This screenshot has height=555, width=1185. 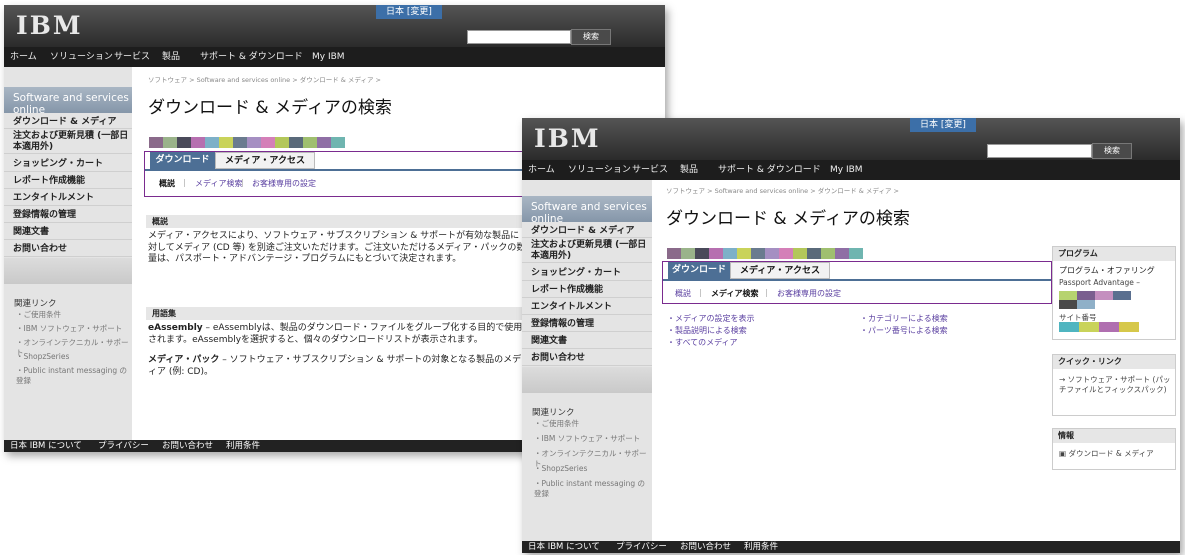 I want to click on footer: 日本 IBM について プライバシー お問い合わせ 利用条件, so click(x=851, y=547).